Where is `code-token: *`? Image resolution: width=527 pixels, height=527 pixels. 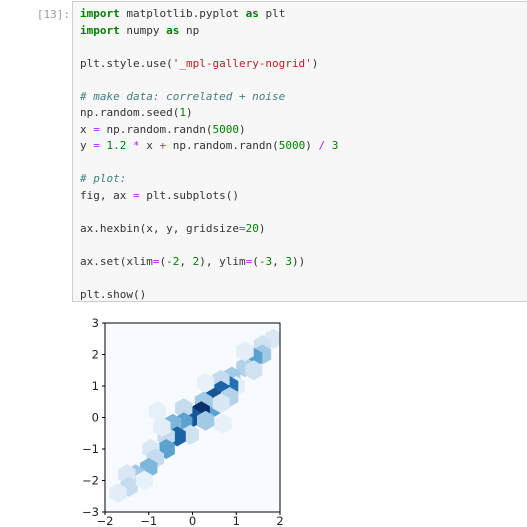 code-token: * is located at coordinates (136, 145).